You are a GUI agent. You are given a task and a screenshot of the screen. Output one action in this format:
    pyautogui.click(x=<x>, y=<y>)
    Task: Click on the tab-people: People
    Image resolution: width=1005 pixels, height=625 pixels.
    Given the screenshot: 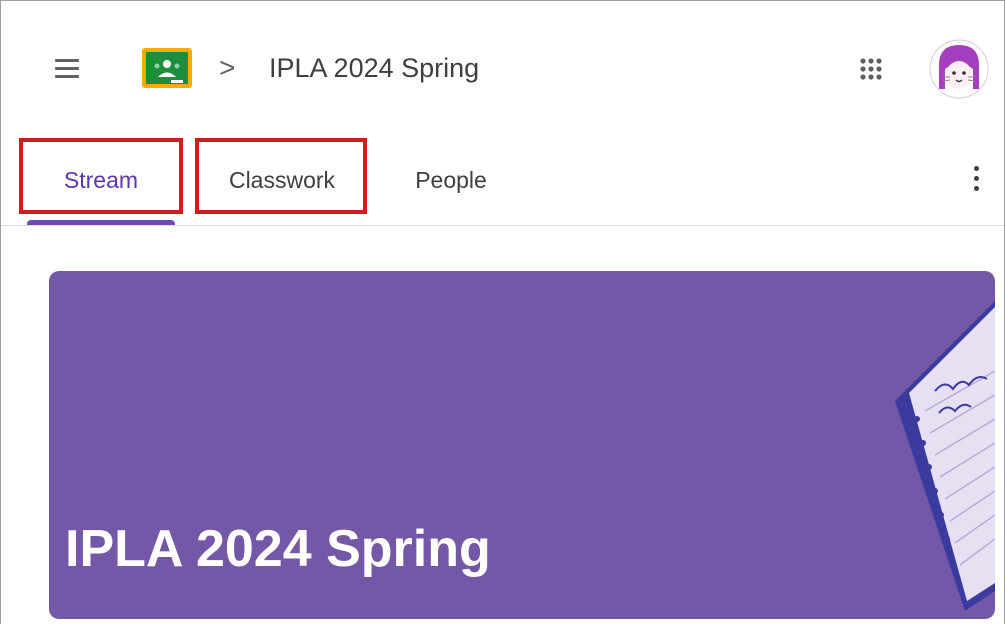 What is the action you would take?
    pyautogui.click(x=451, y=180)
    